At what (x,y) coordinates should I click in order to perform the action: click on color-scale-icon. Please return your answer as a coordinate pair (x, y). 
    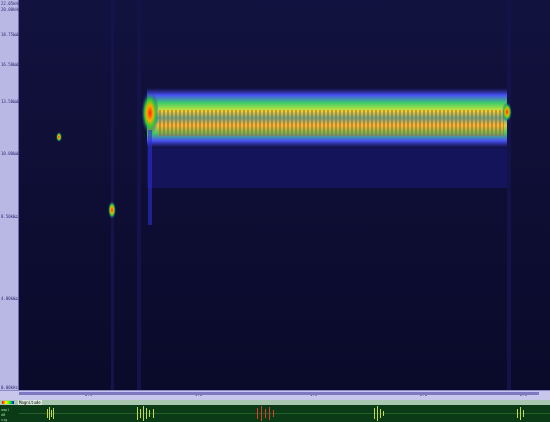
    Looking at the image, I should click on (8, 402).